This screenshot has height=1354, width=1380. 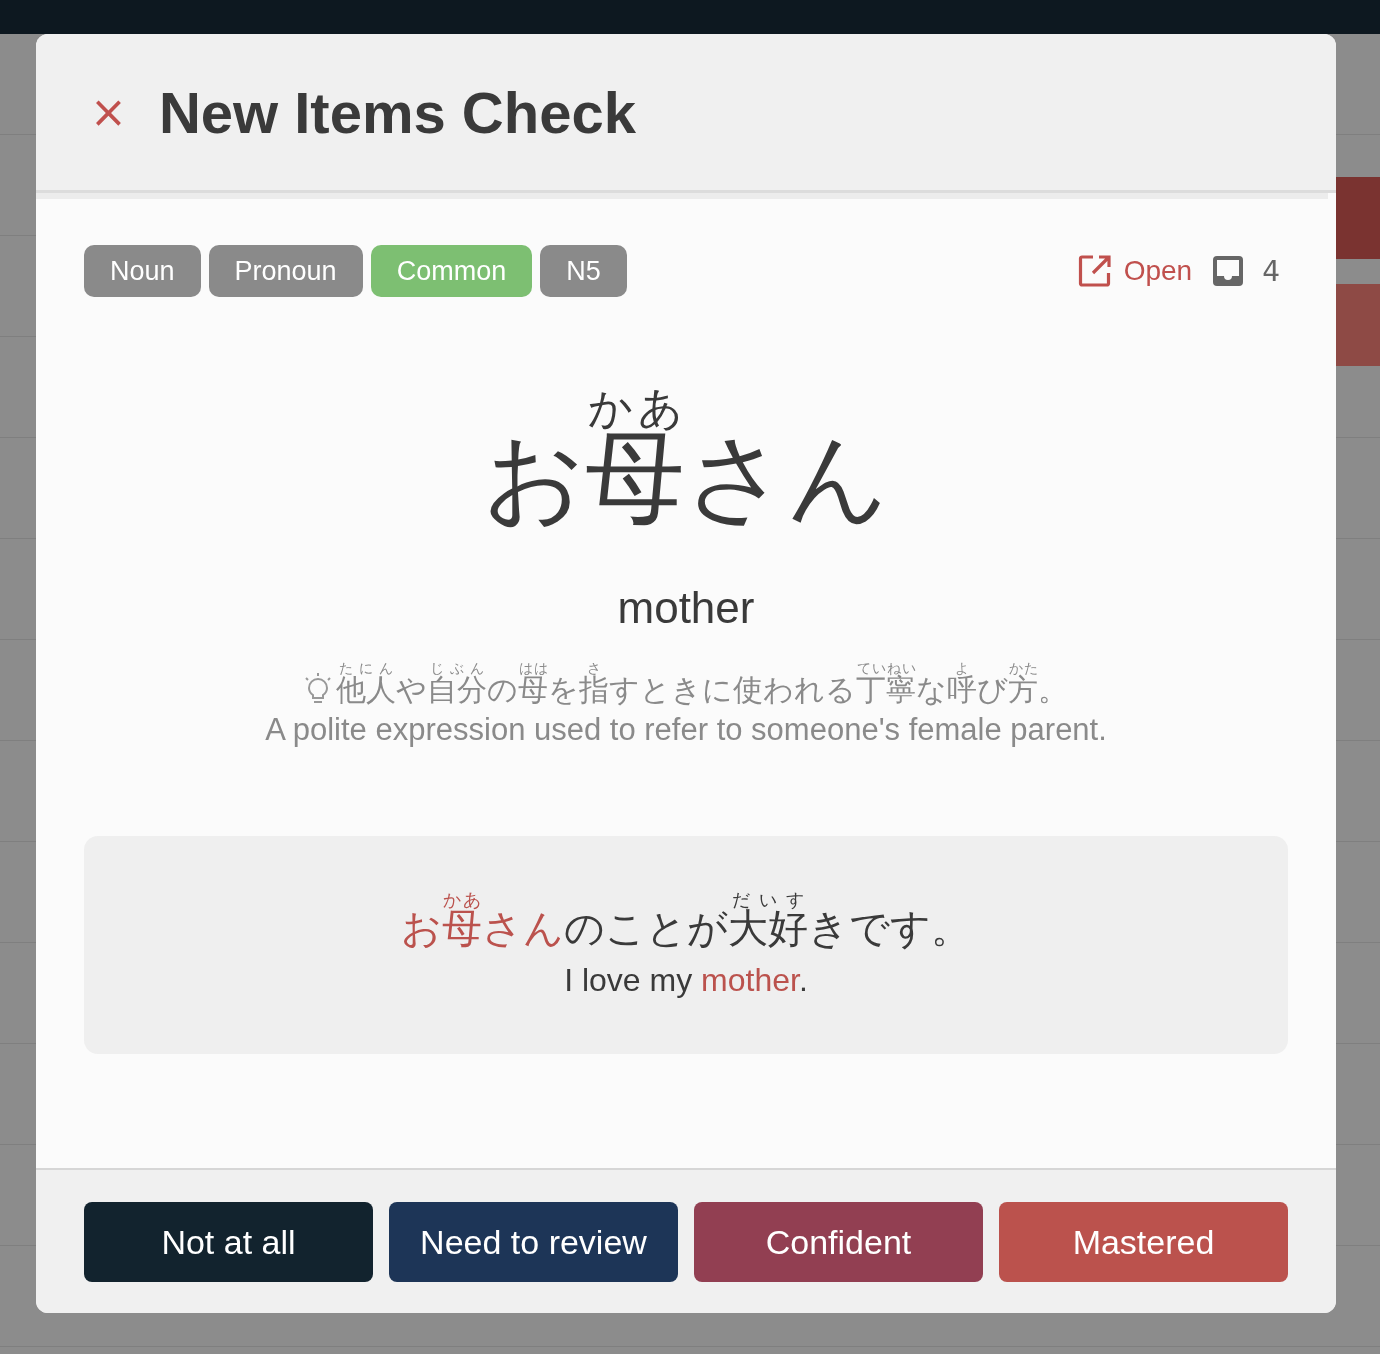 I want to click on definition-text: 他人 たにん や自分 じぶん の母 はは を指 さ すときに使われる丁寧 ていねい な呼 よ び方 かた 。, so click(x=702, y=683).